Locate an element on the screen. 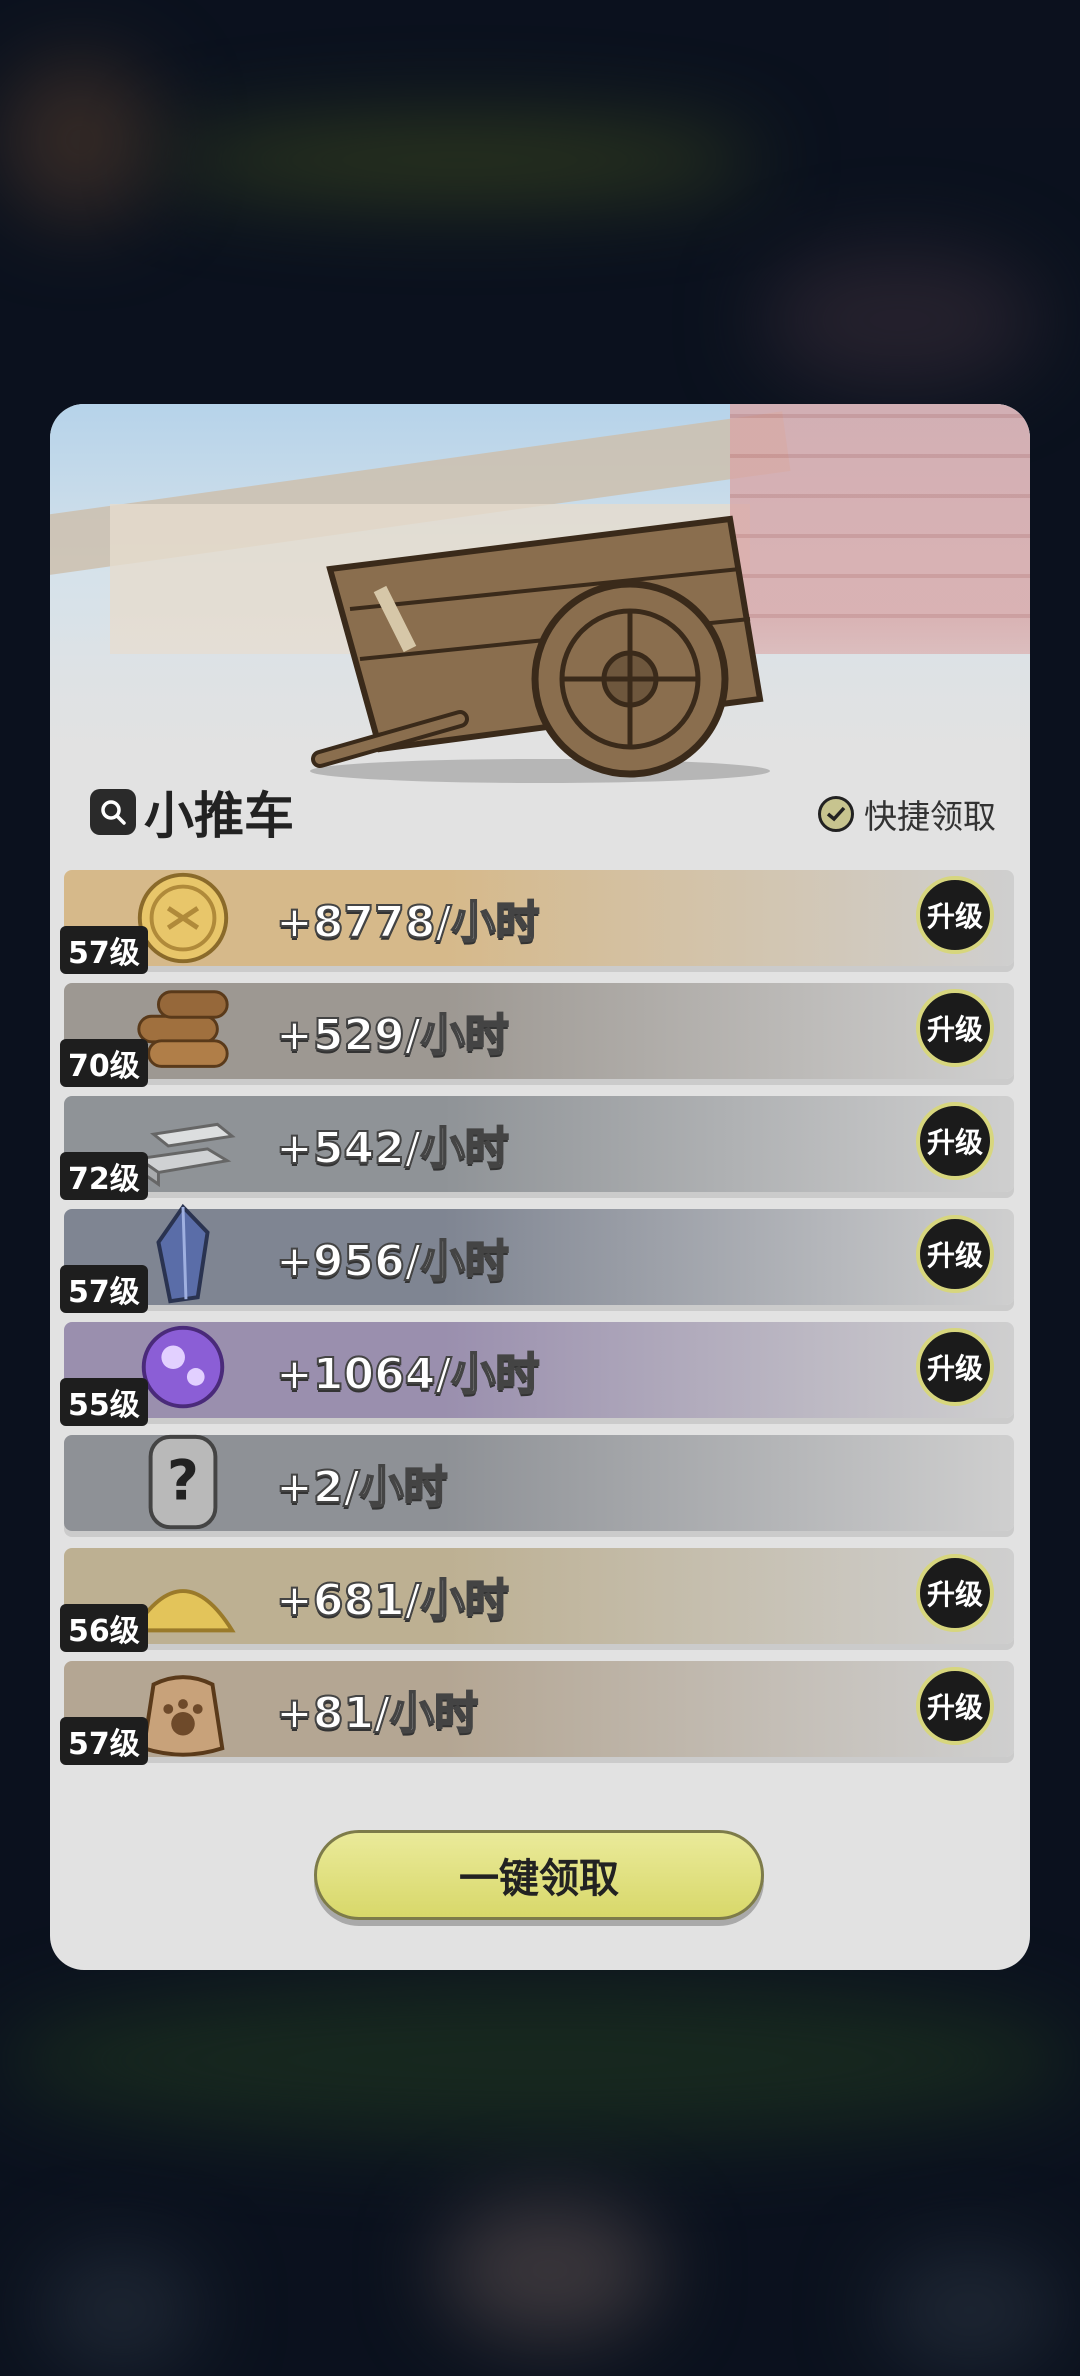 Image resolution: width=1080 pixels, height=2376 pixels. cart-banner is located at coordinates (540, 594).